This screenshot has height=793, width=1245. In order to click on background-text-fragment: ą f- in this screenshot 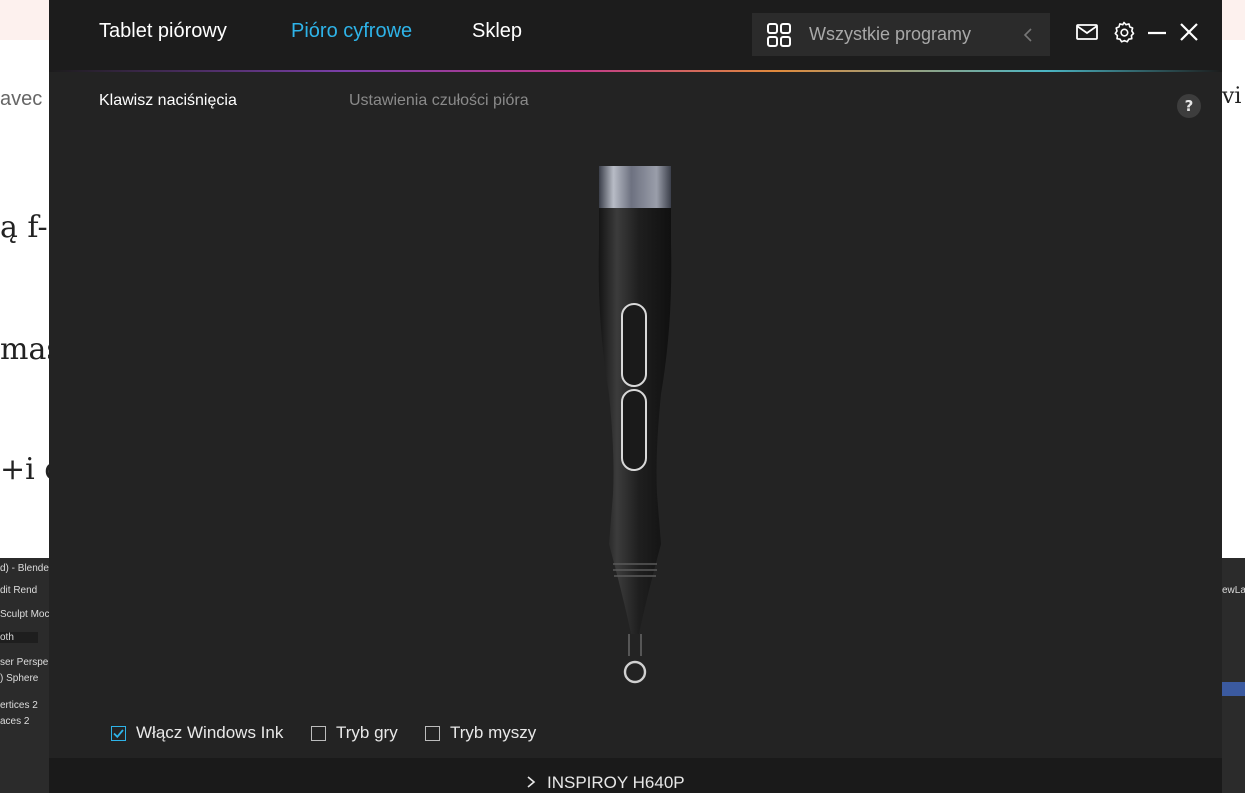, I will do `click(24, 227)`.